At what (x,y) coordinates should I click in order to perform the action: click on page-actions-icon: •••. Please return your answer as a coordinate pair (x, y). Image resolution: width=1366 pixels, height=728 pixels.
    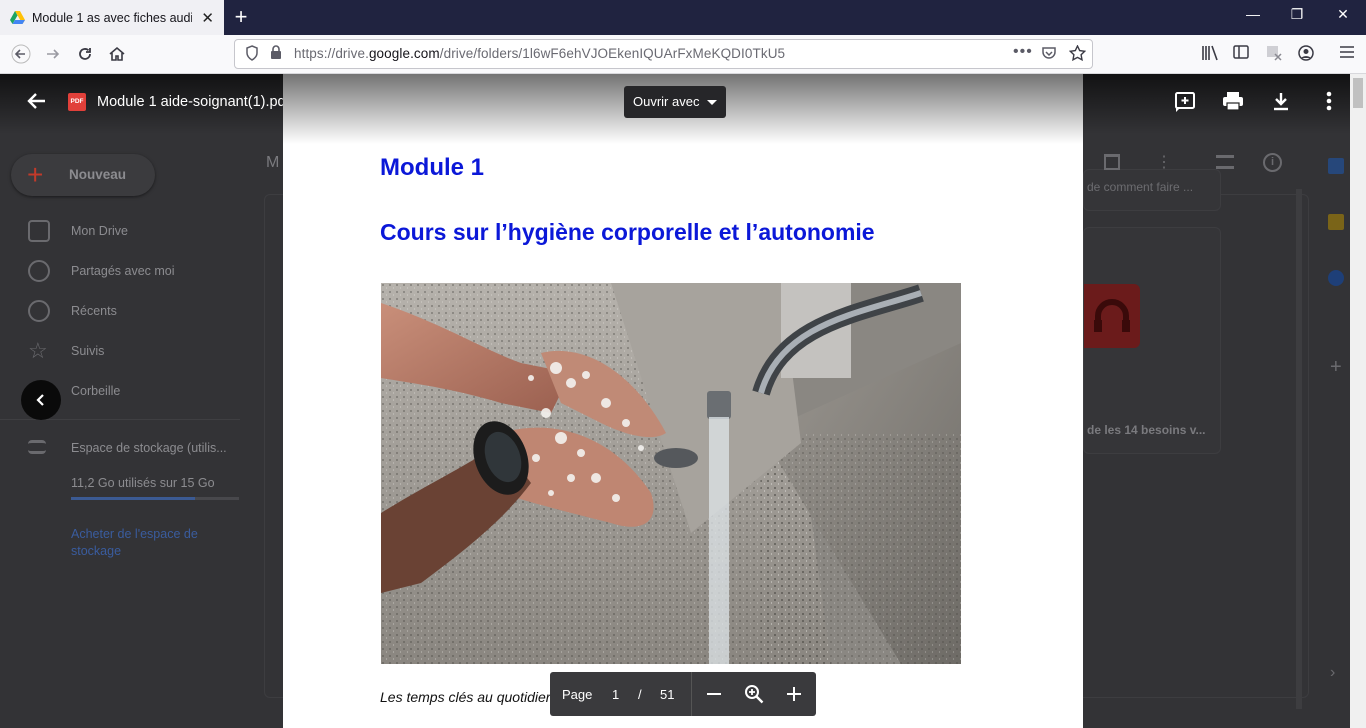
    Looking at the image, I should click on (1023, 52).